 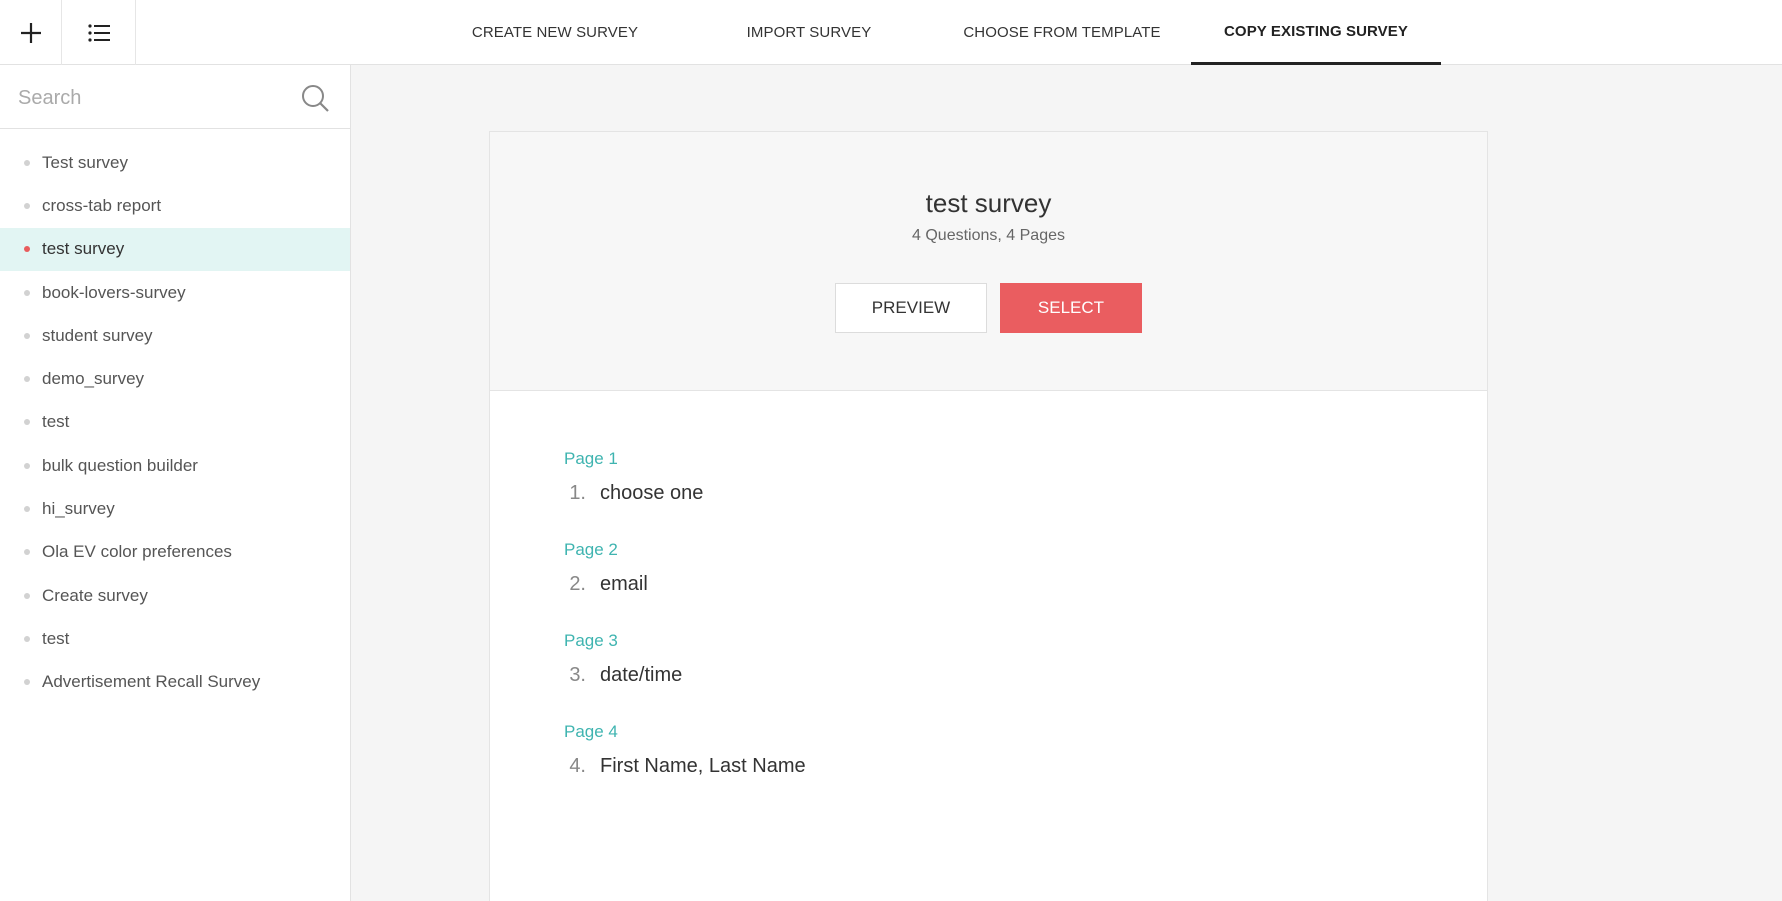 I want to click on page-block: Page 2 2. email, so click(x=685, y=570).